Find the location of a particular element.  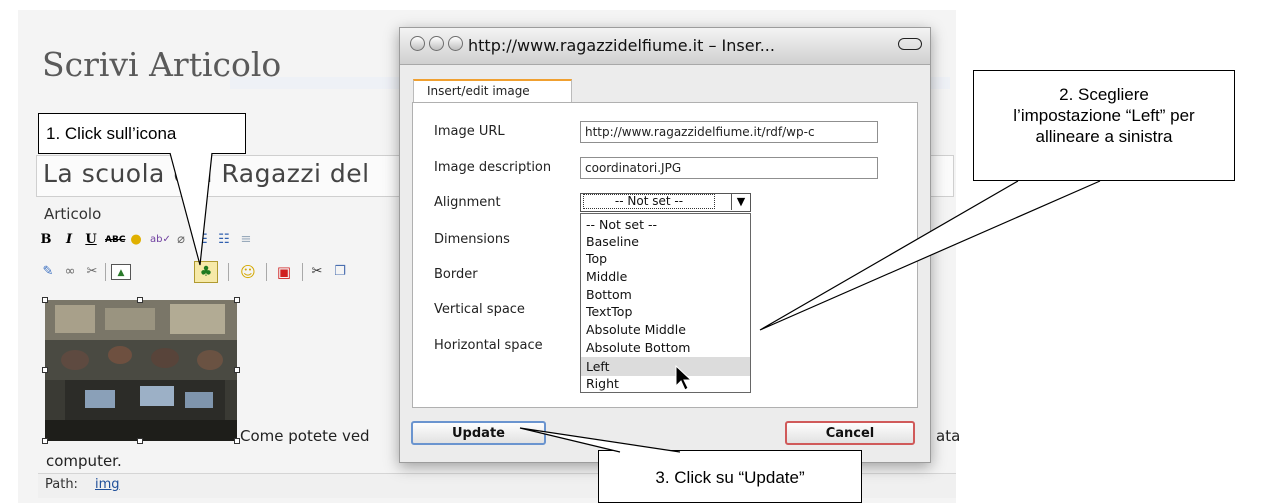

path-img-link: img is located at coordinates (107, 484).